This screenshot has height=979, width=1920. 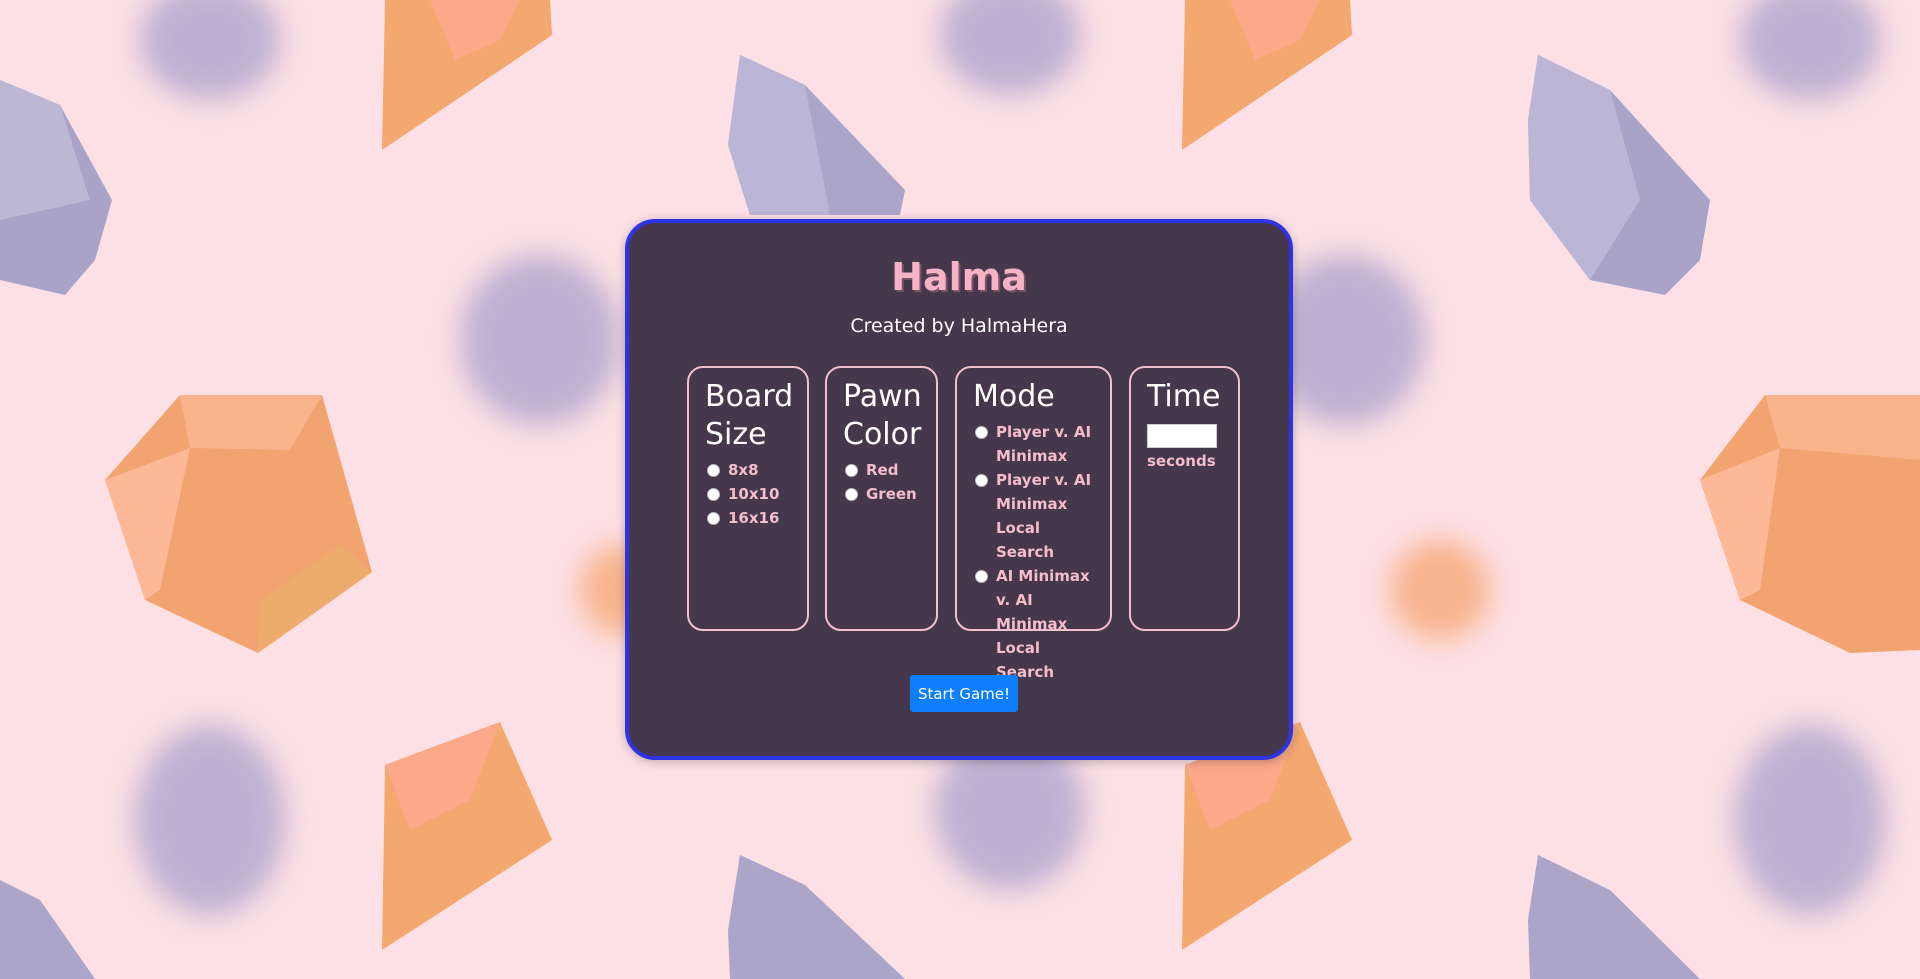 I want to click on pawn-color-panel: Pawn Color Red Green, so click(x=881, y=498).